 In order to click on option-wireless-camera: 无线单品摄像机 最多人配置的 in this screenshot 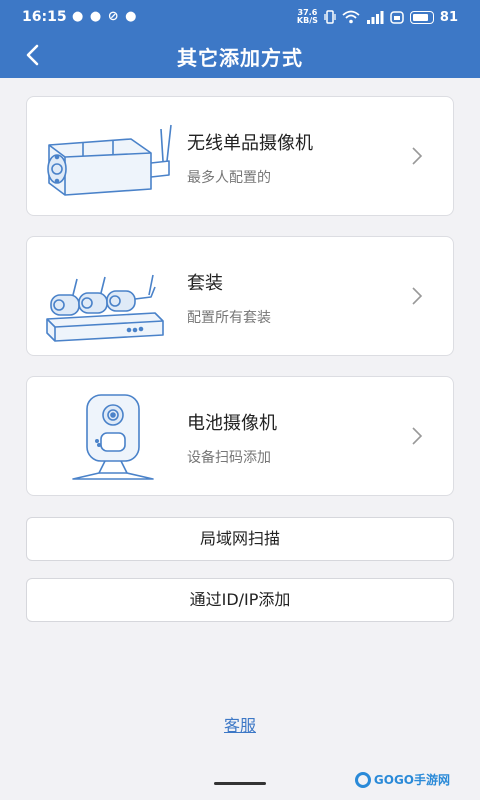, I will do `click(240, 156)`.